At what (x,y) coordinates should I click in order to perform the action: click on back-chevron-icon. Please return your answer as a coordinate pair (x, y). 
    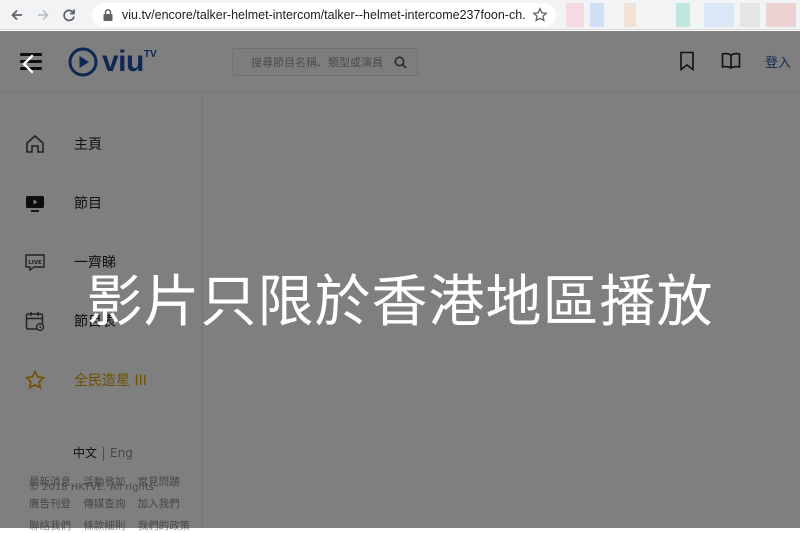
    Looking at the image, I should click on (29, 64).